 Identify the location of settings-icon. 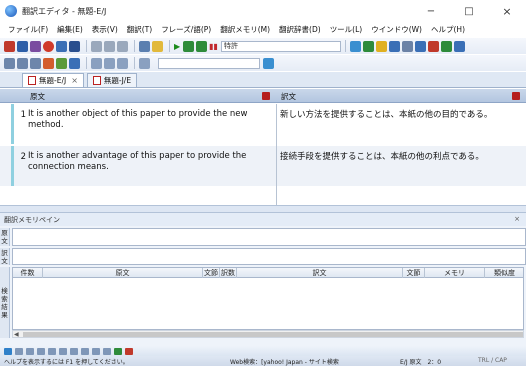
(61, 46).